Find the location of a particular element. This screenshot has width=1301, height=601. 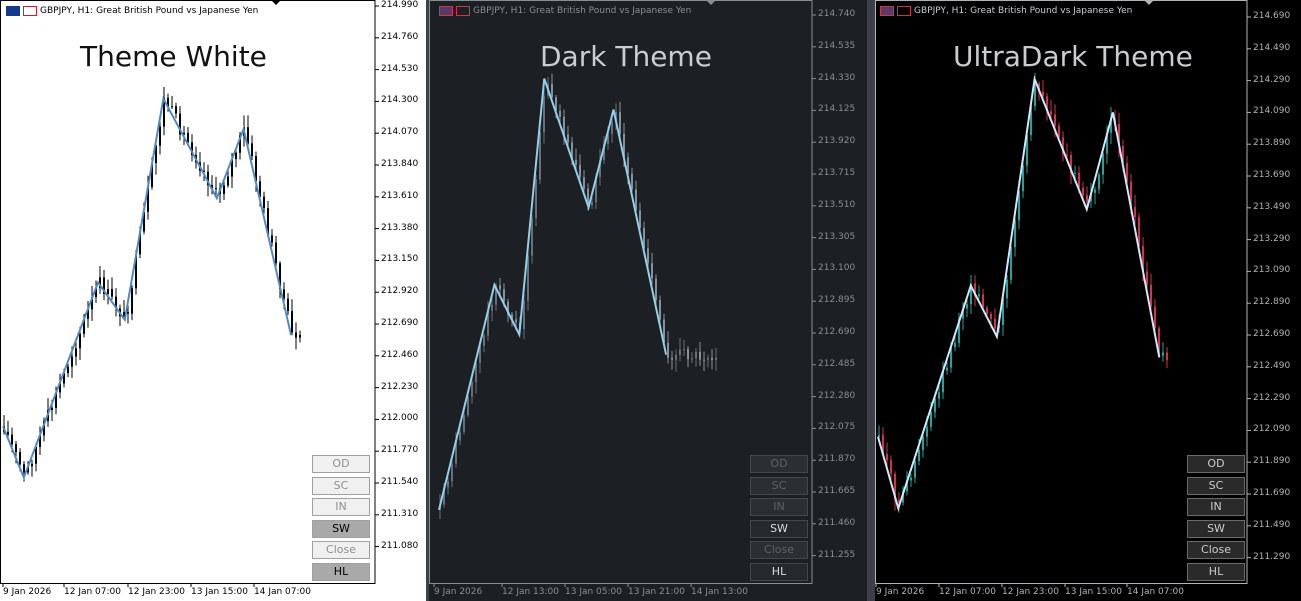

theme-label: Theme White is located at coordinates (173, 56).